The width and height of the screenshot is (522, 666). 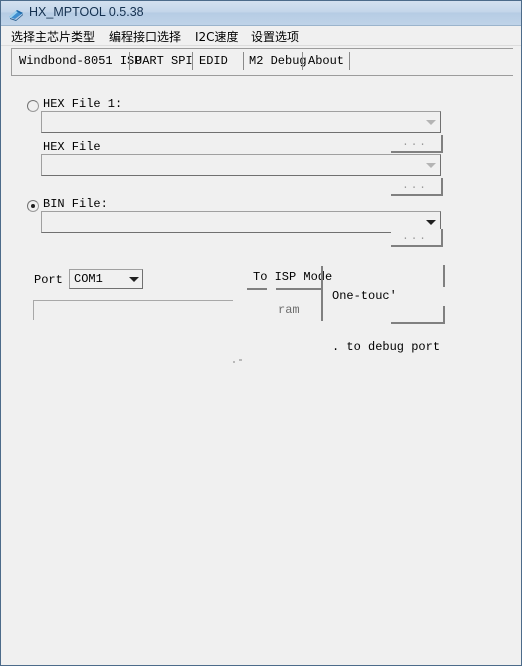 What do you see at coordinates (262, 75) in the screenshot?
I see `tab-strip-bottom-border` at bounding box center [262, 75].